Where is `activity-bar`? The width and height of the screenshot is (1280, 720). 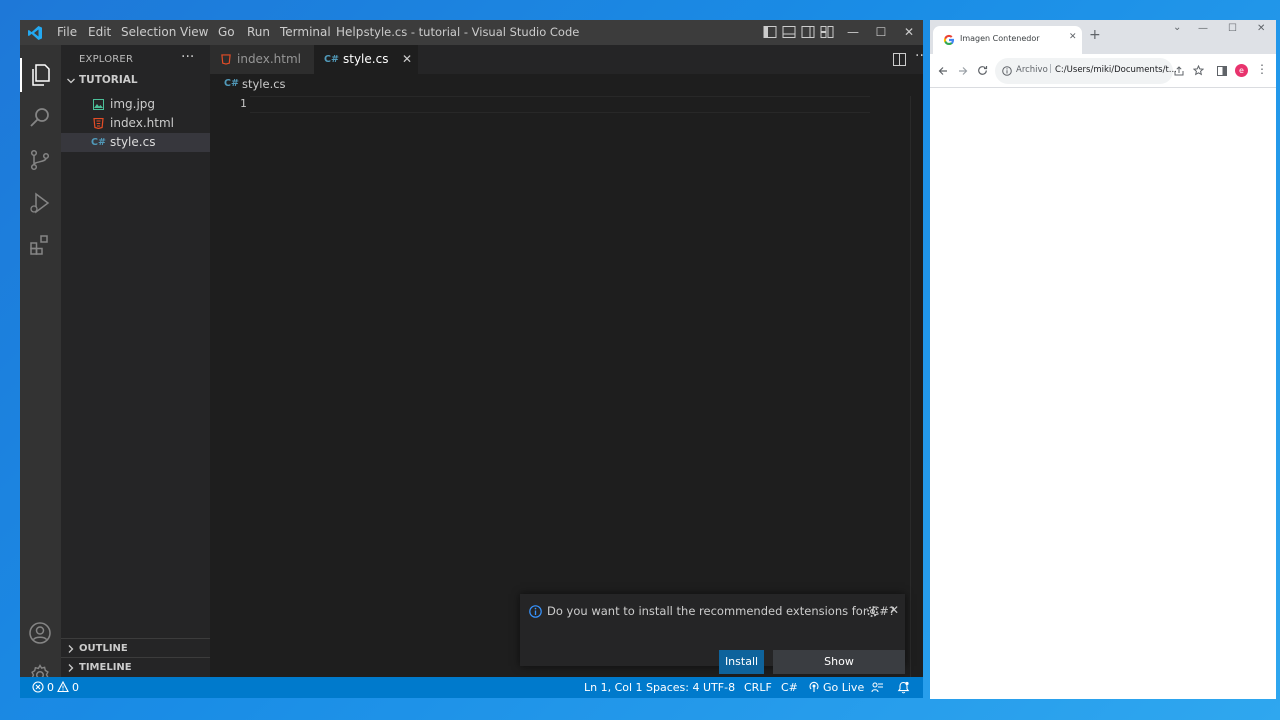
activity-bar is located at coordinates (40, 365).